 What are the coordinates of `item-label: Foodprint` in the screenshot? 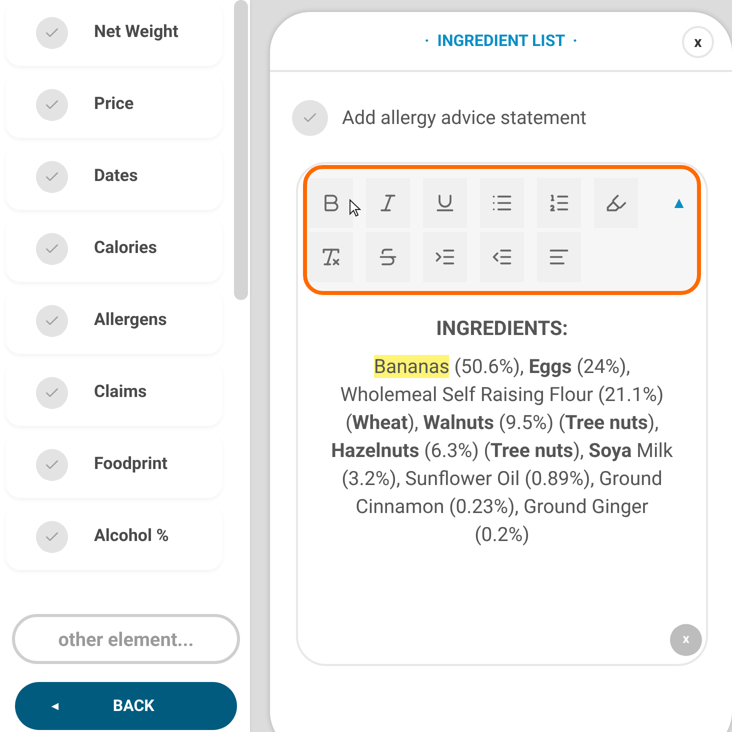 It's located at (131, 464).